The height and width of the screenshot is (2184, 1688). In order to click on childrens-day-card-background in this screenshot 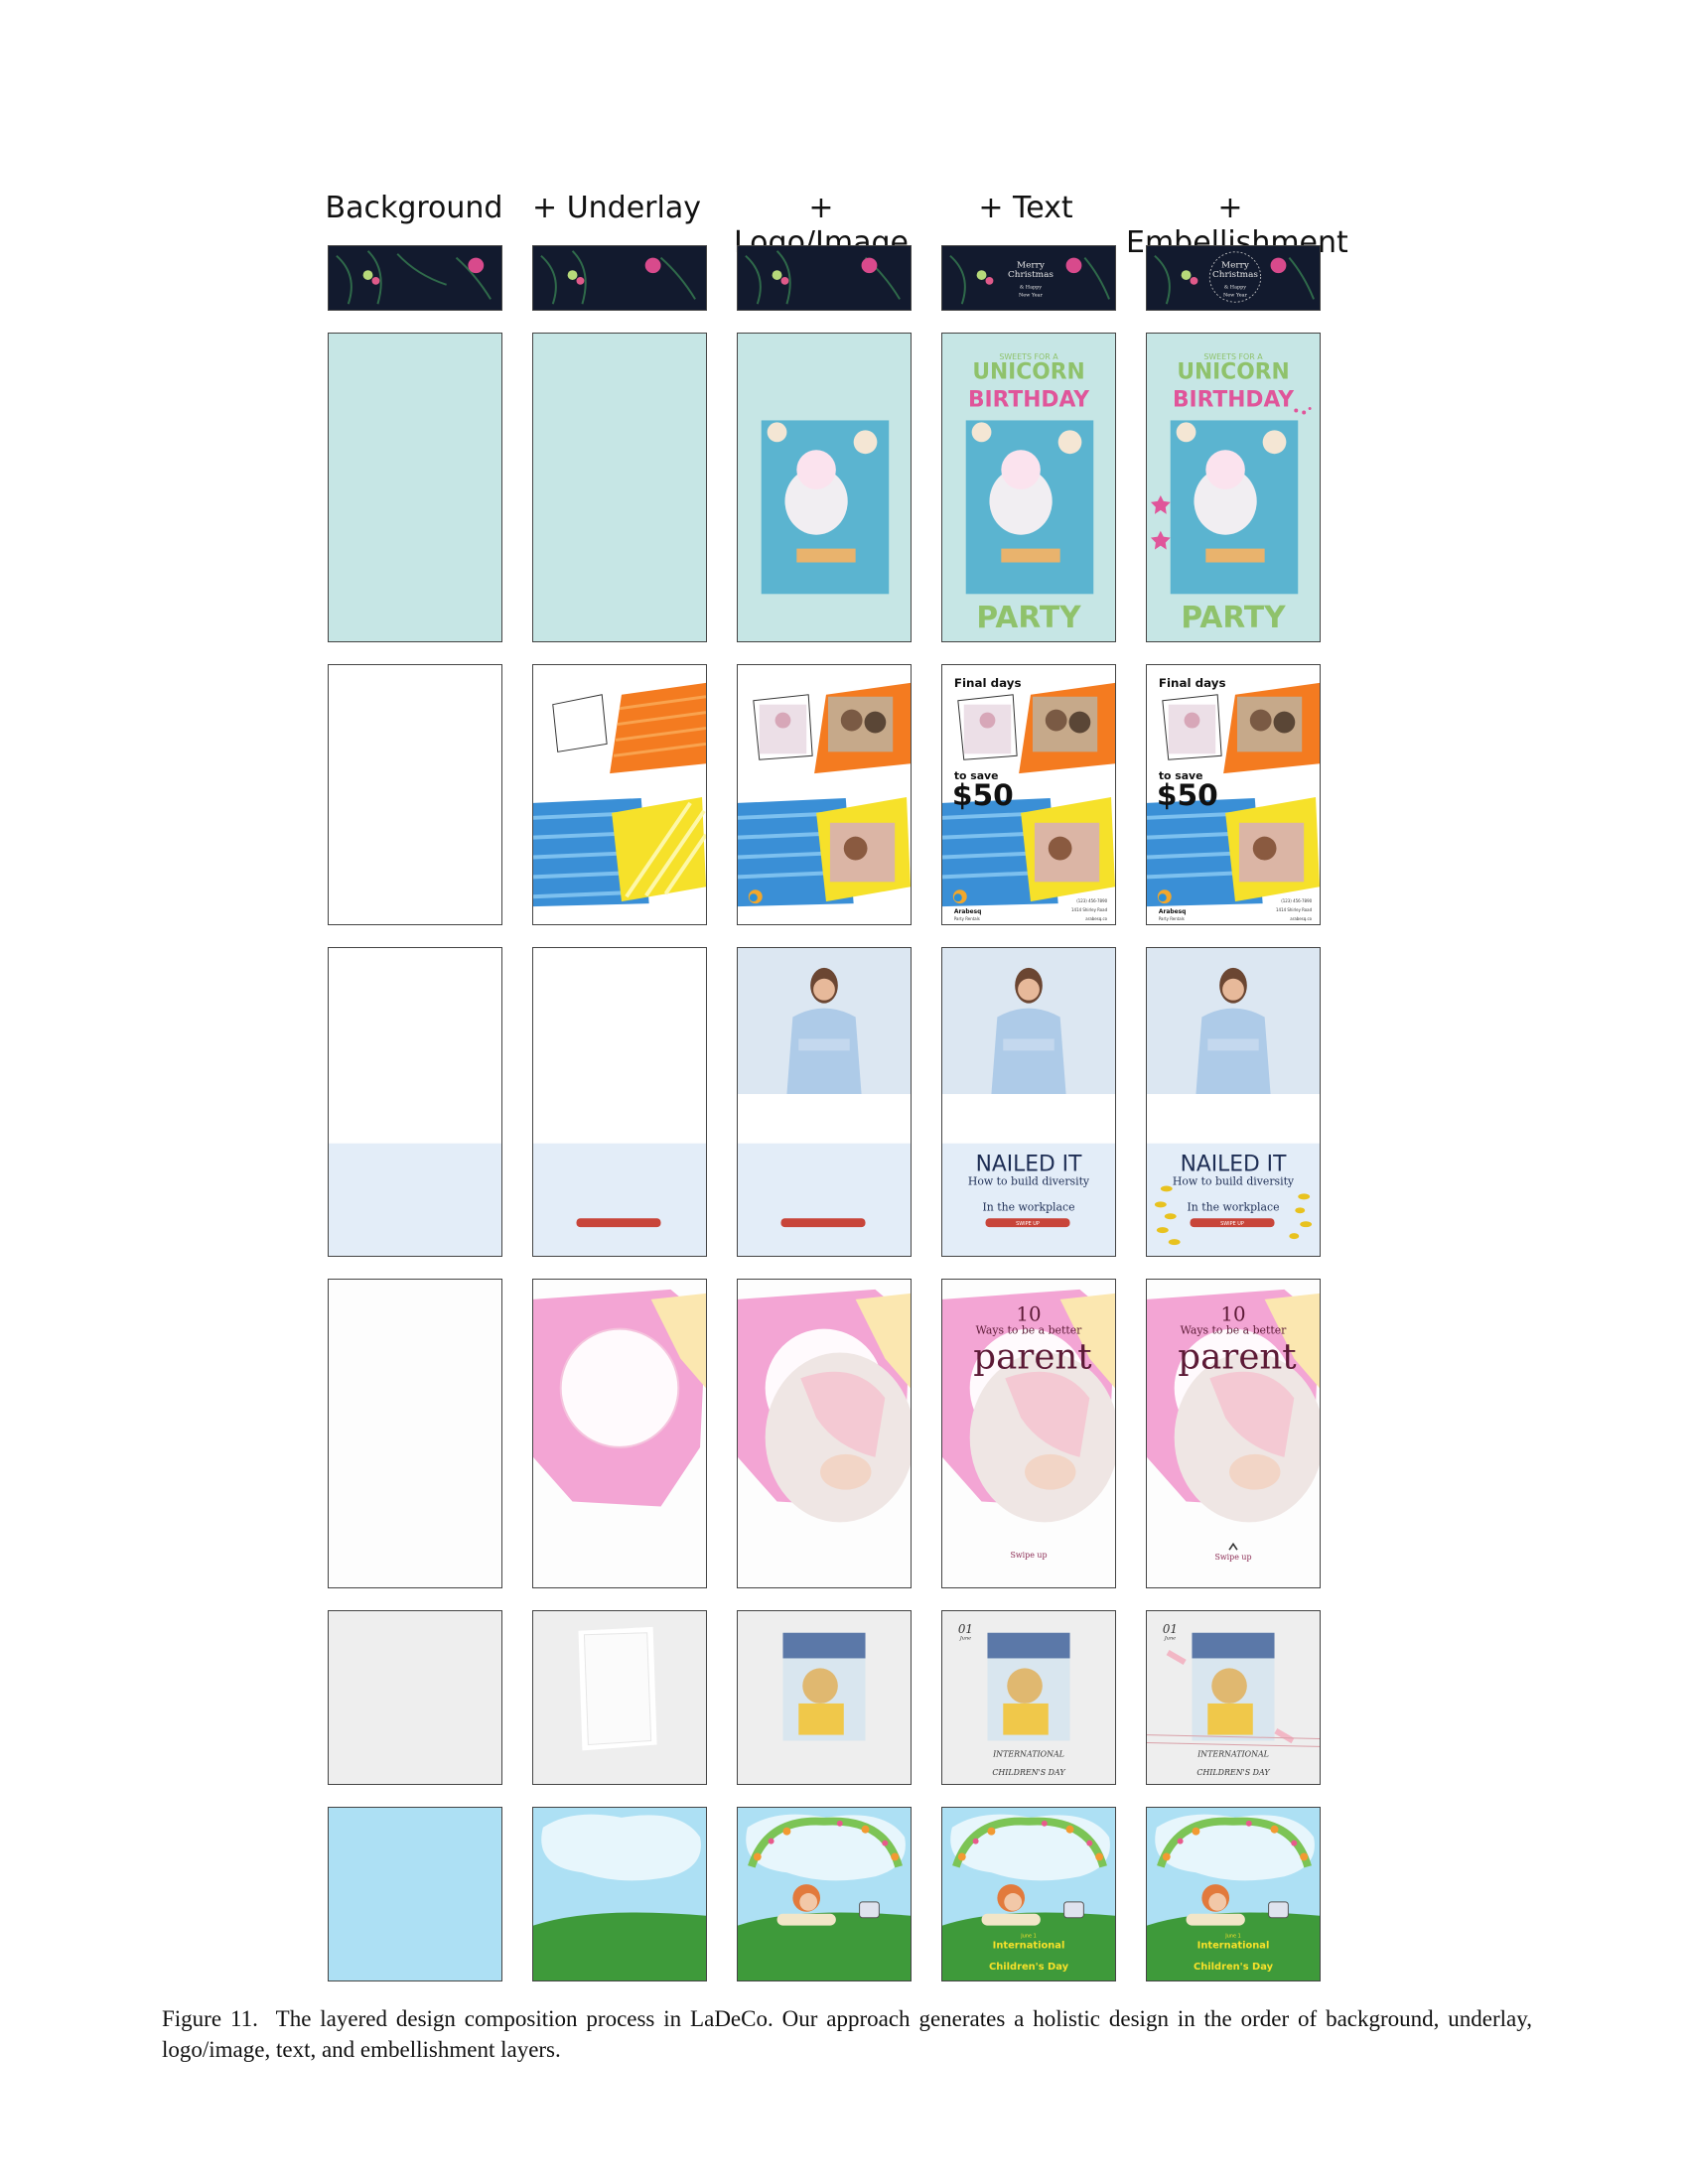, I will do `click(415, 1697)`.